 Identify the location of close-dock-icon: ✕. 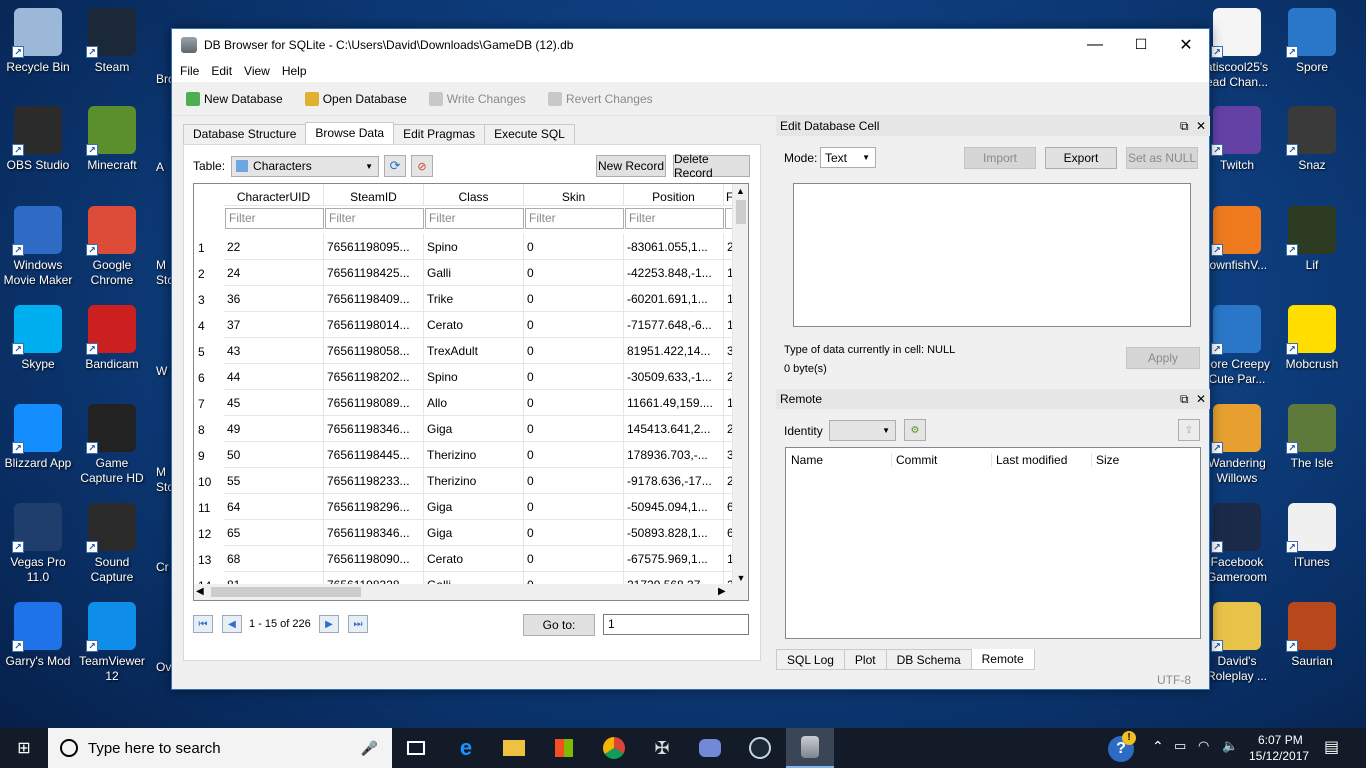
(1201, 399).